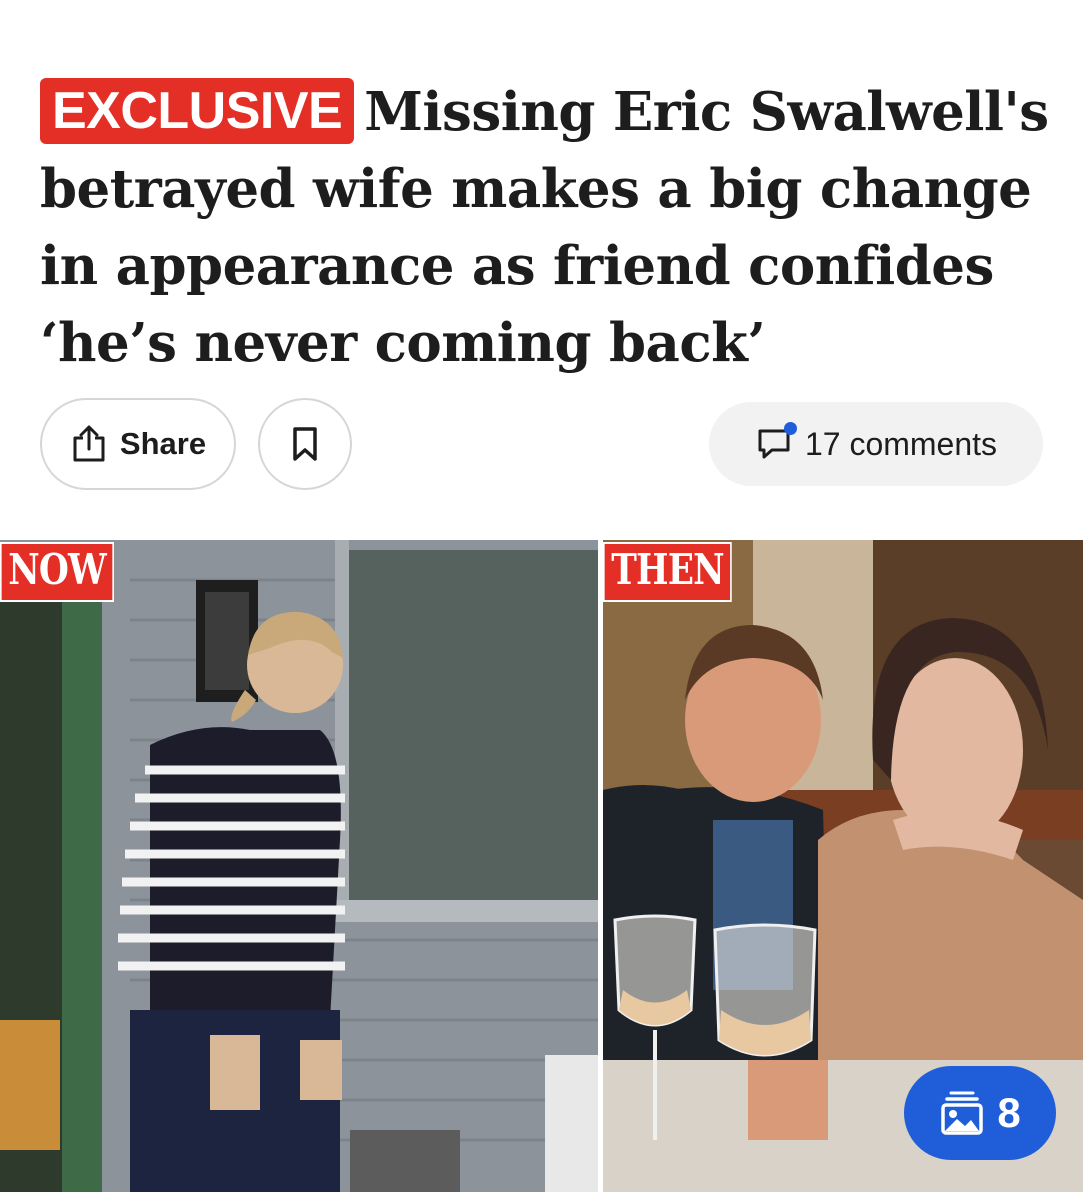  Describe the element at coordinates (776, 442) in the screenshot. I see `comment-icon` at that location.